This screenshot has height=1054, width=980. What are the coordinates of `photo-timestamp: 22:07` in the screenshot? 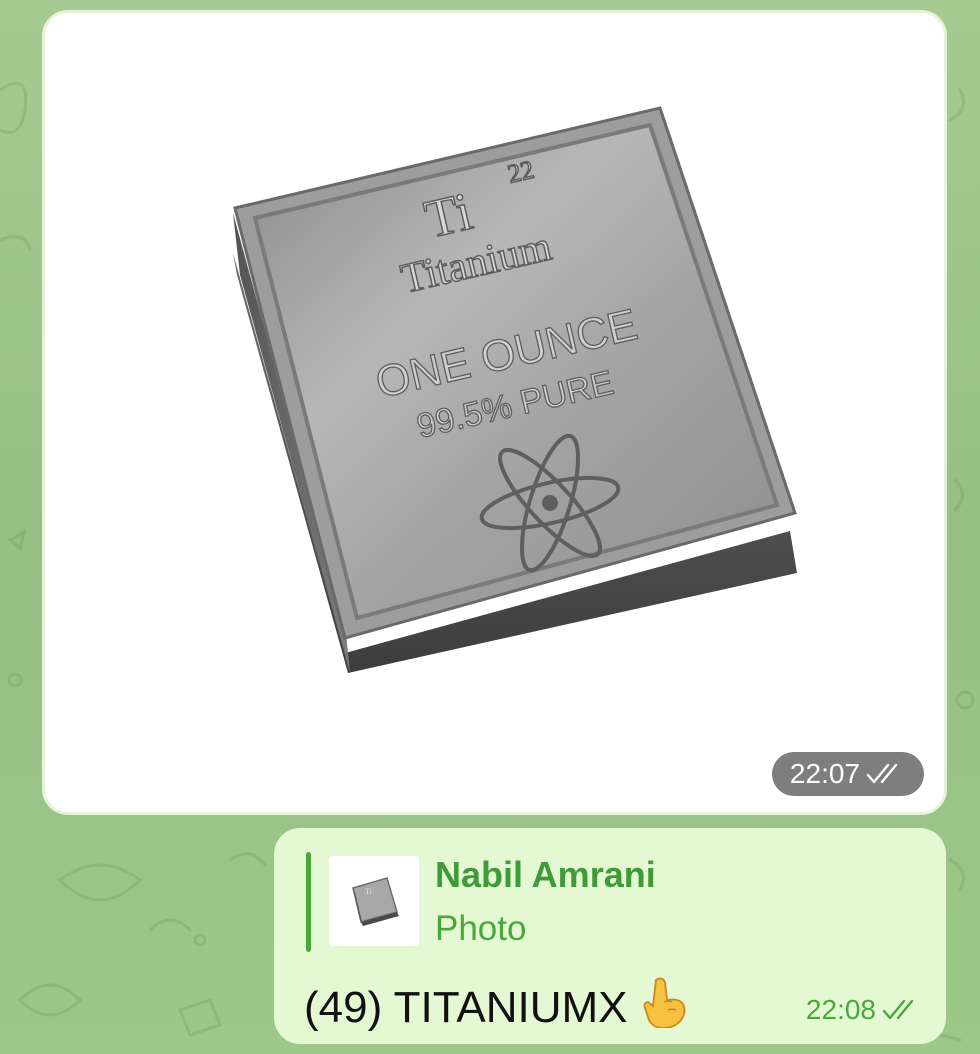 It's located at (847, 774).